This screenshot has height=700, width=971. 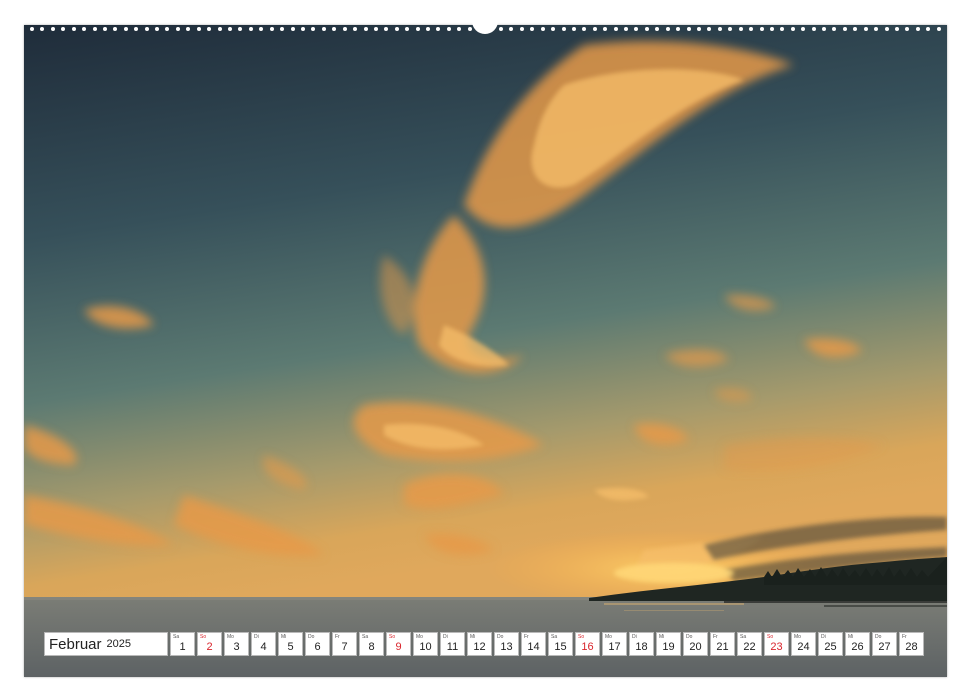 What do you see at coordinates (479, 647) in the screenshot?
I see `day-number: 12` at bounding box center [479, 647].